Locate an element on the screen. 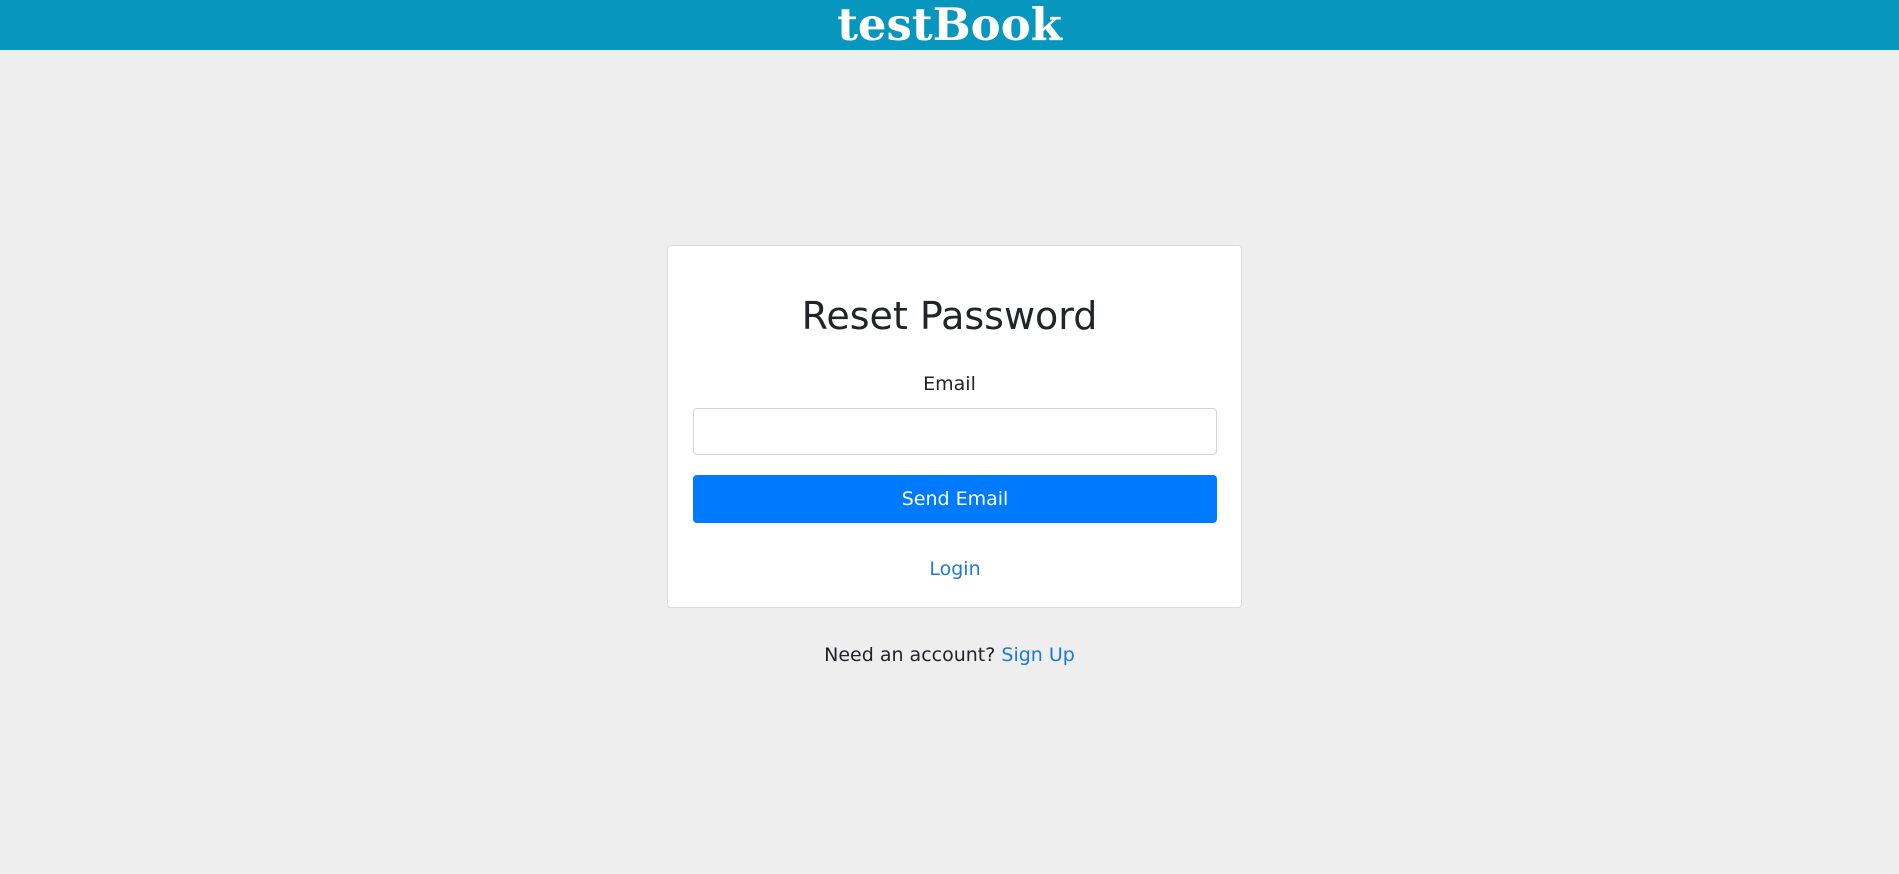  login-link: Login is located at coordinates (955, 569).